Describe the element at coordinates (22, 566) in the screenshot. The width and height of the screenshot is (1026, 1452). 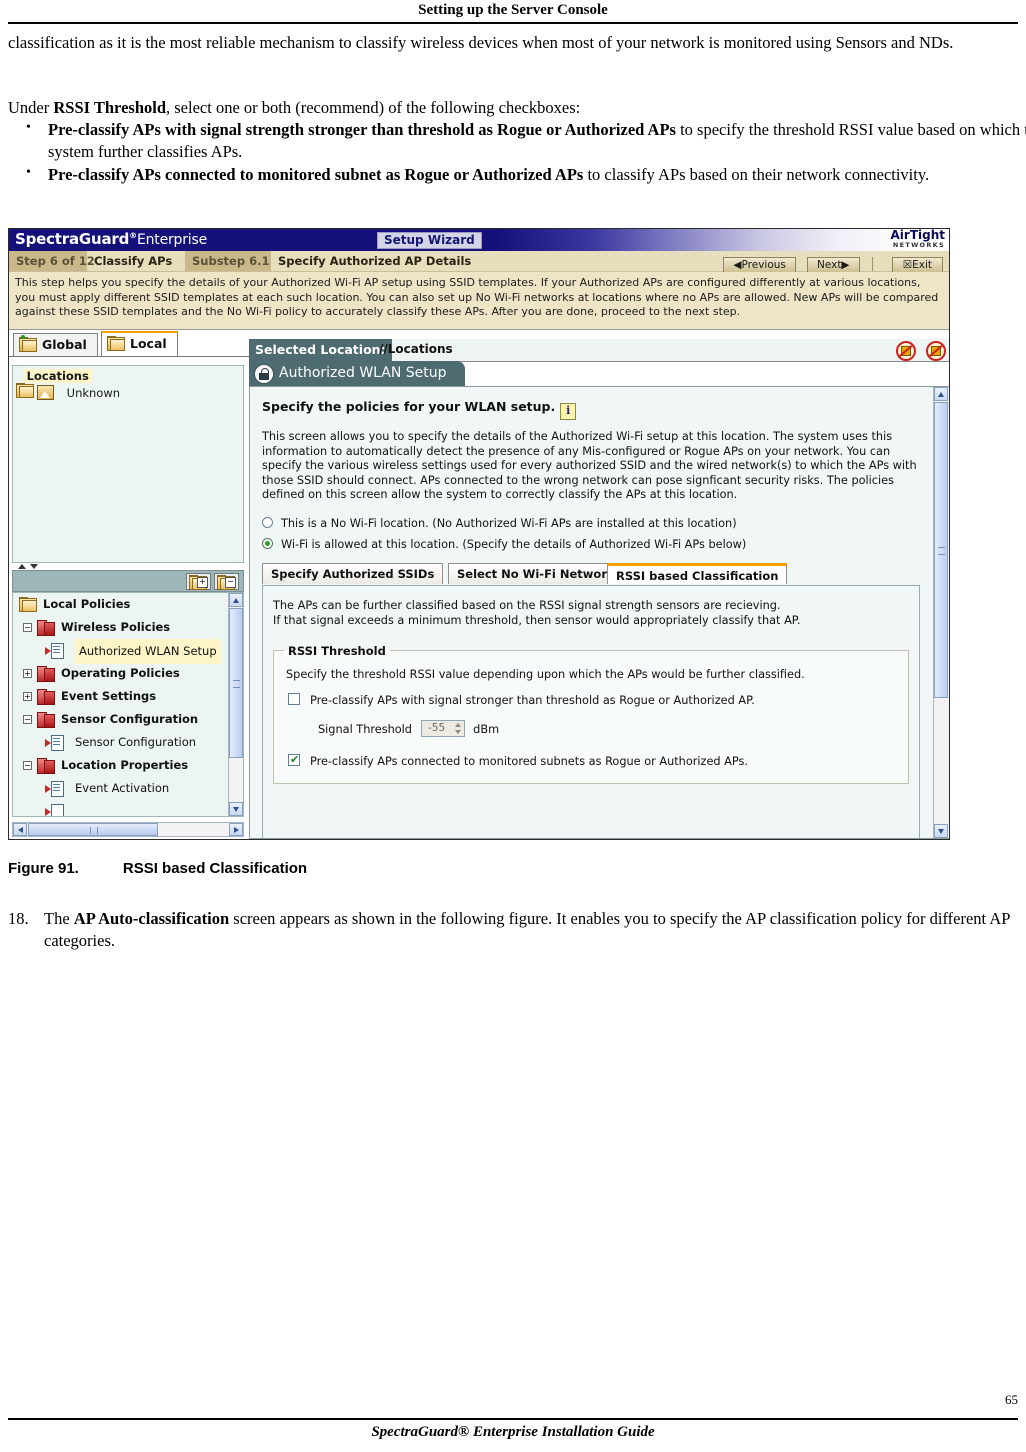
I see `chevron-up-icon` at that location.